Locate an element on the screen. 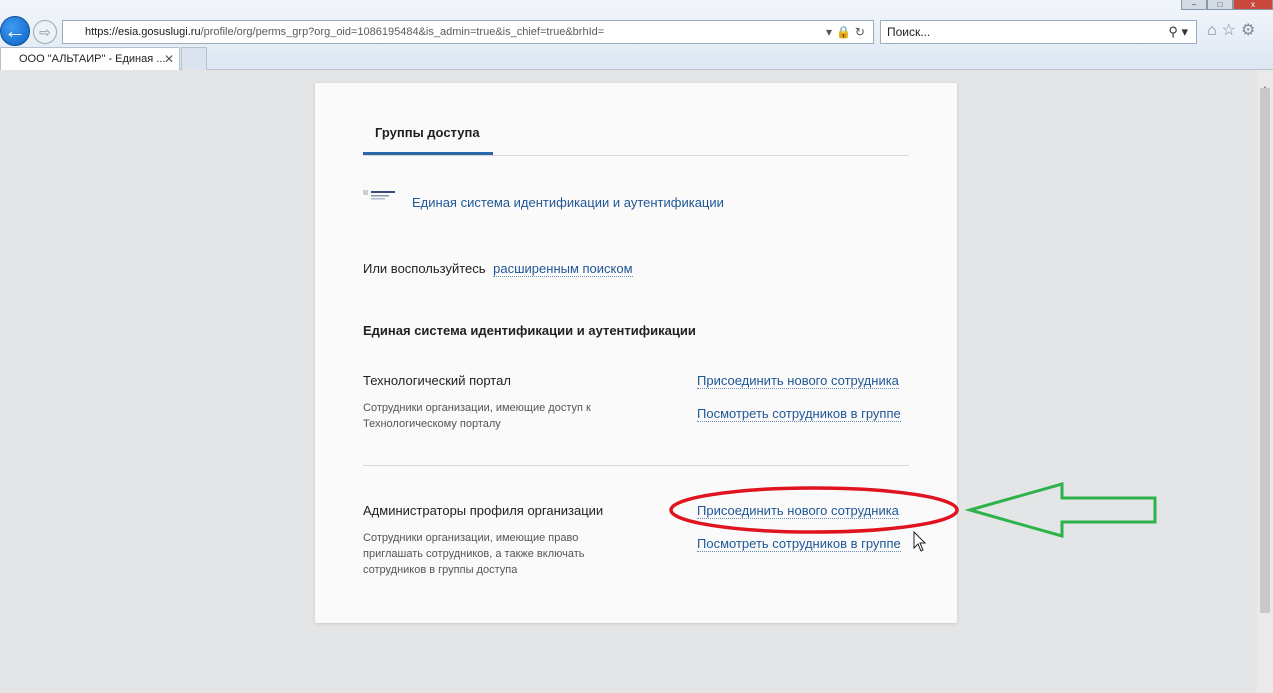 The image size is (1273, 693). scroll-thumb is located at coordinates (1265, 350).